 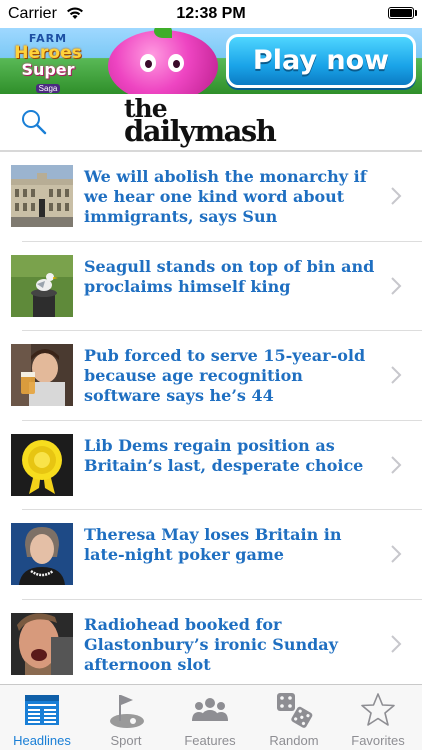 What do you see at coordinates (378, 709) in the screenshot?
I see `star-icon` at bounding box center [378, 709].